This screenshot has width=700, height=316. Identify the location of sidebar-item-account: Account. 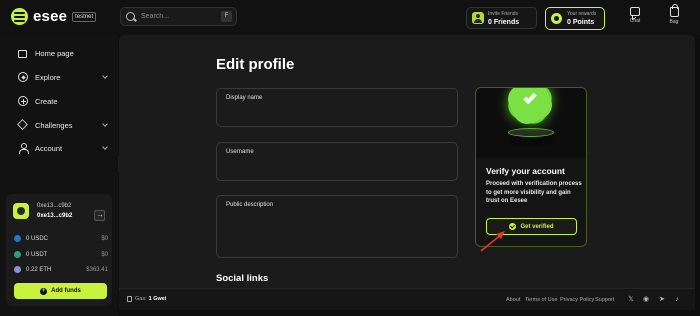
(64, 148).